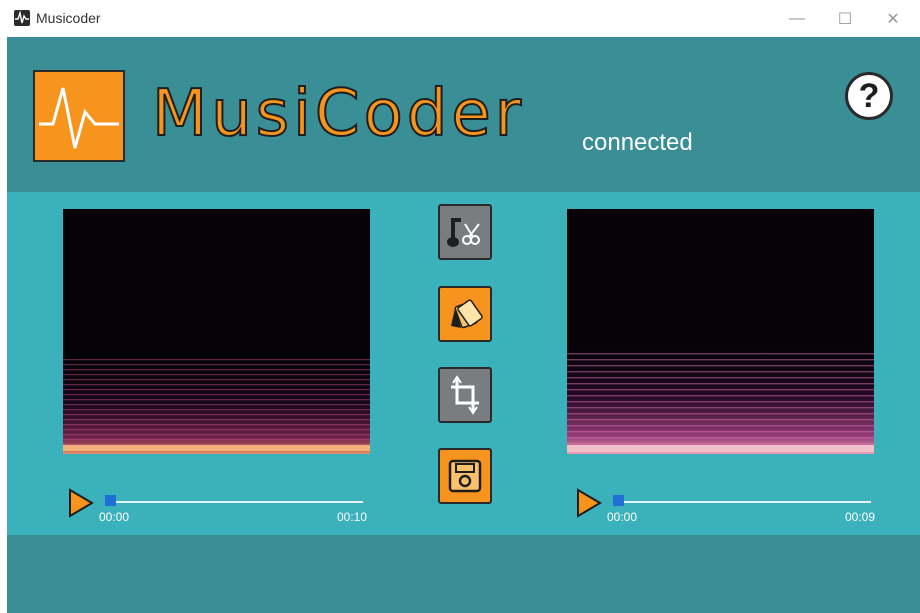 The width and height of the screenshot is (920, 613). I want to click on footer-bar, so click(463, 574).